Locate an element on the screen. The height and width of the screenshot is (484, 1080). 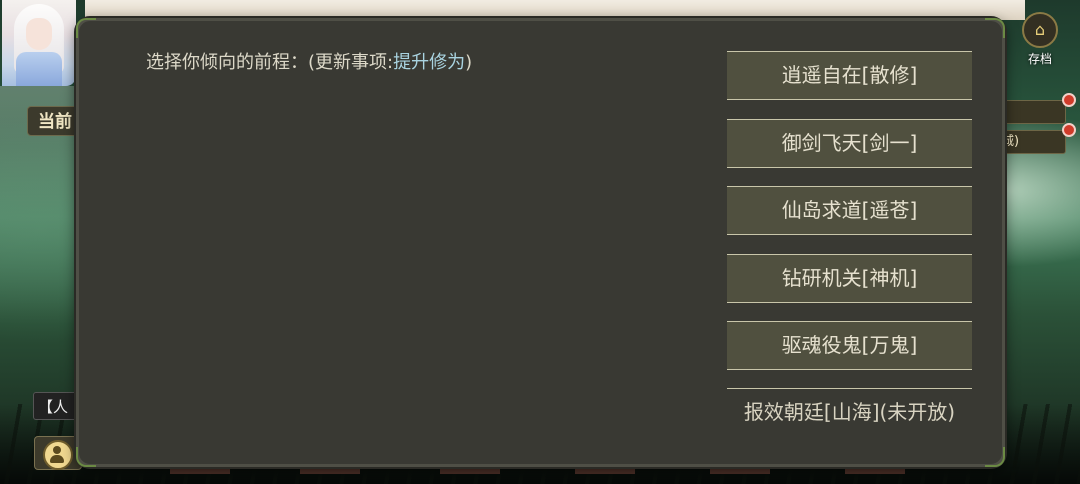
save-button: ⌂ 存档 is located at coordinates (1040, 42).